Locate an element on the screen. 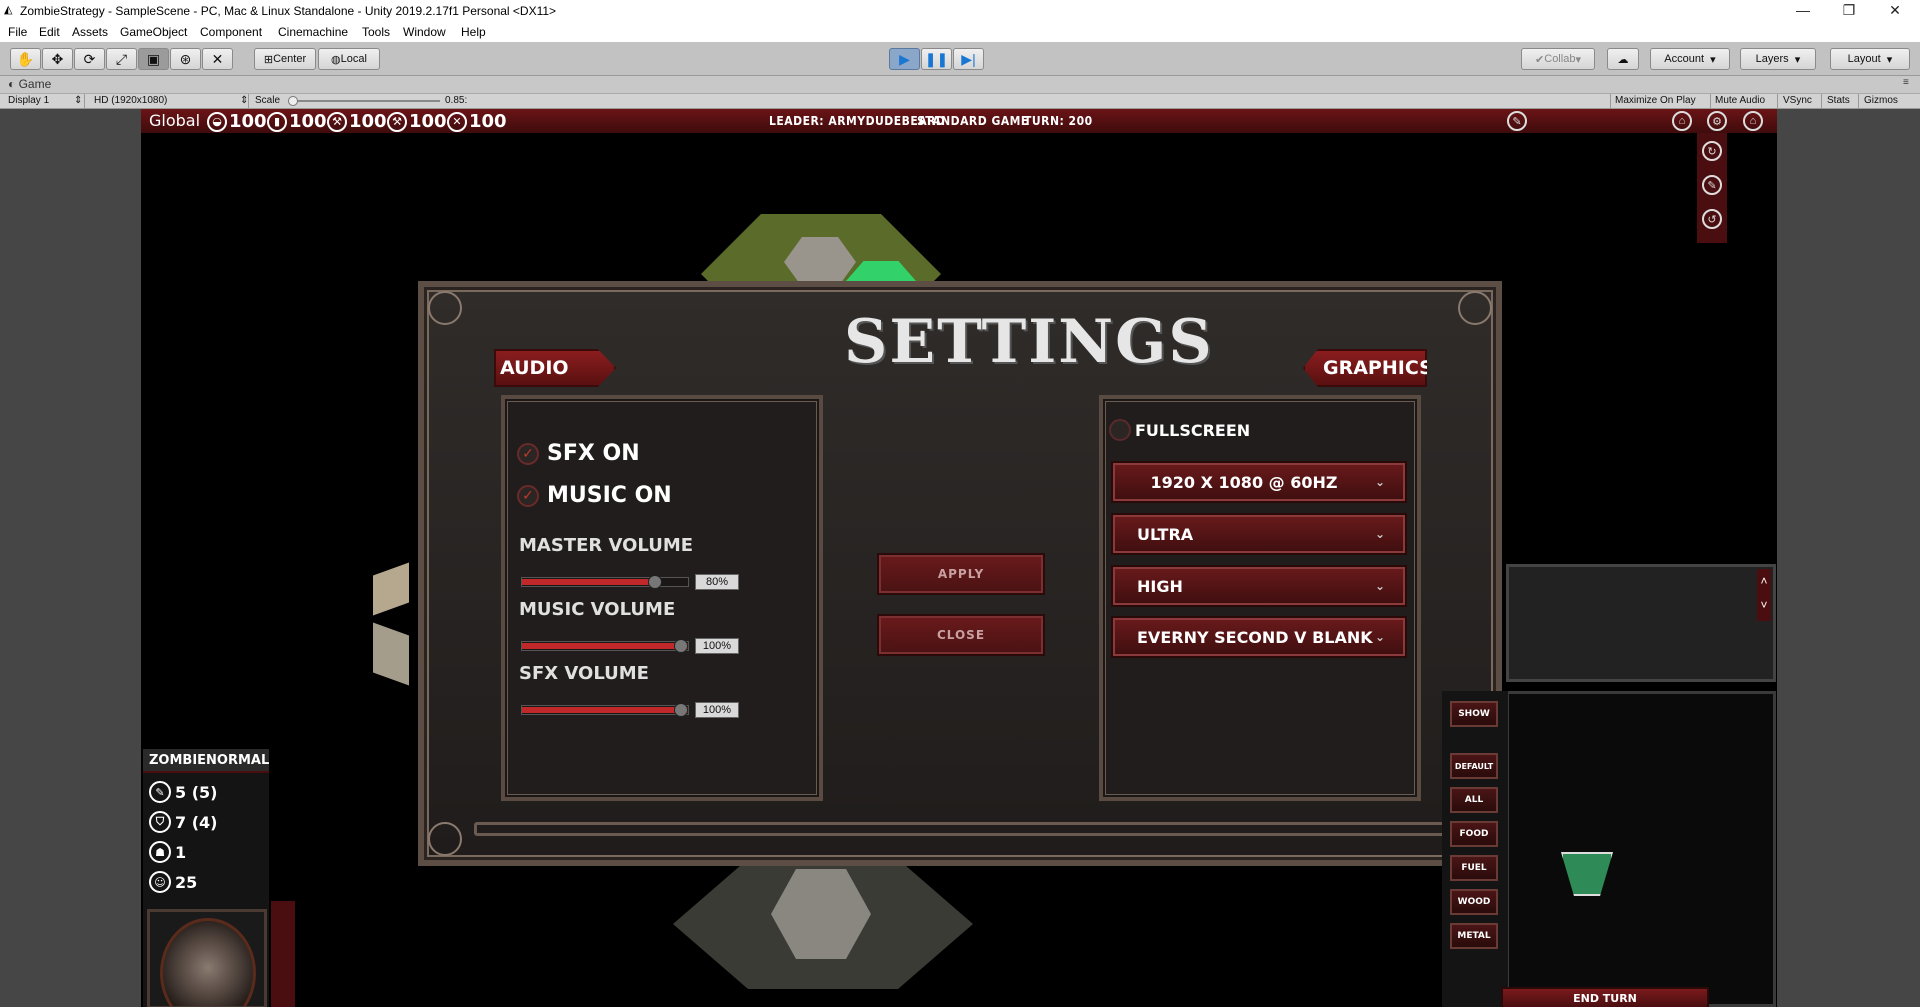 Image resolution: width=1920 pixels, height=1007 pixels. apply-button: APPLY is located at coordinates (961, 574).